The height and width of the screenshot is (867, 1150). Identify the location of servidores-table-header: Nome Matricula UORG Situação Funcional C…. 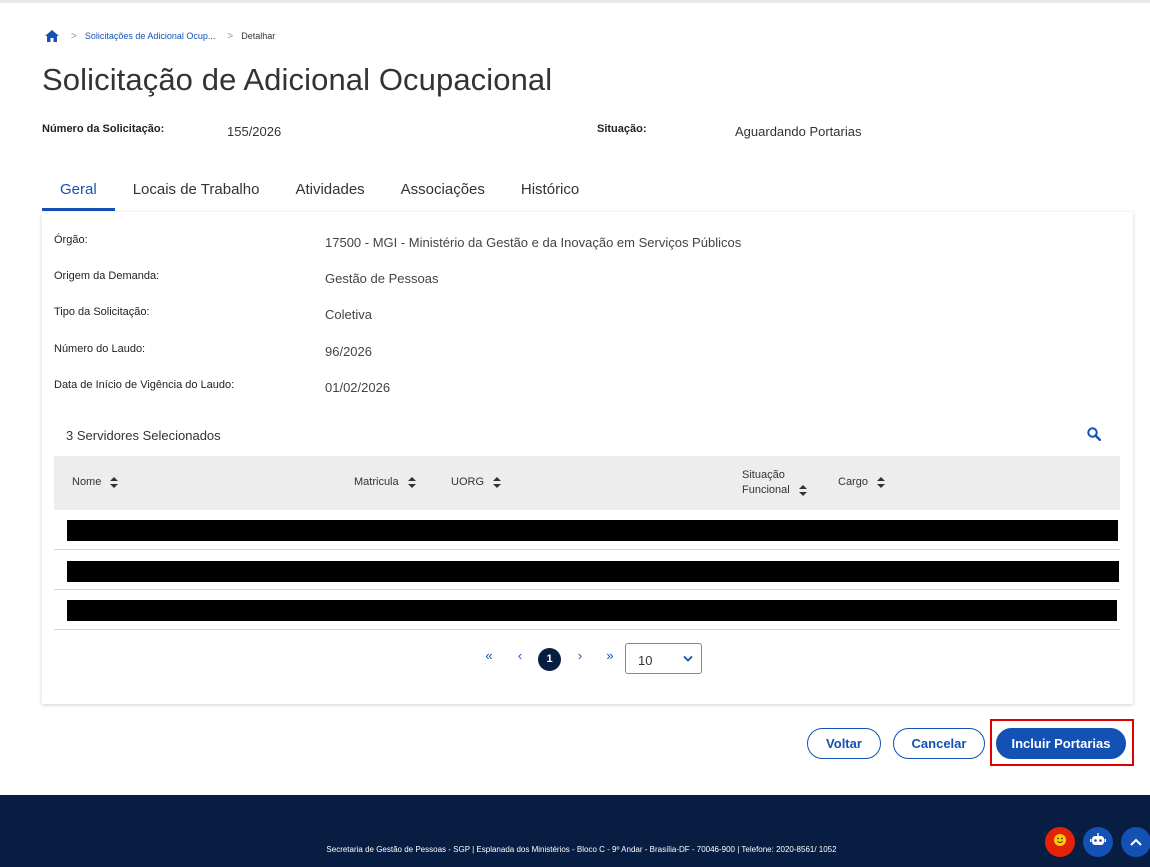
(587, 483).